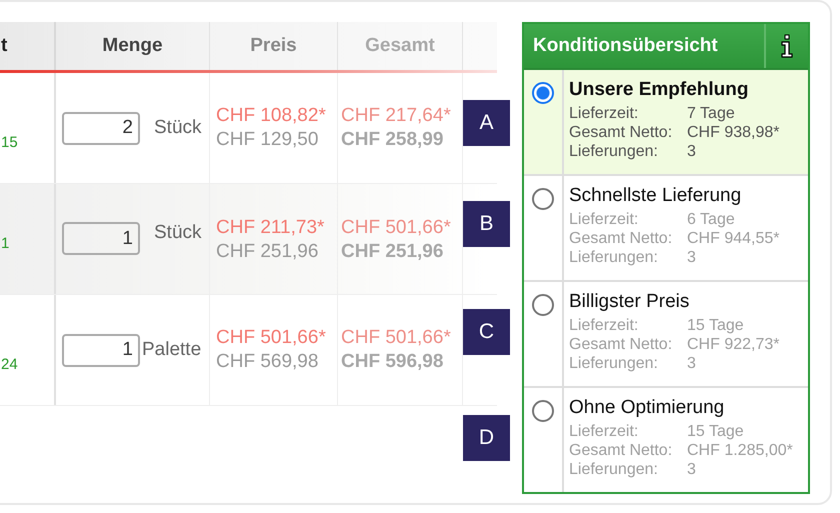 This screenshot has width=840, height=513. I want to click on price-gross: CHF 251,96, so click(268, 252).